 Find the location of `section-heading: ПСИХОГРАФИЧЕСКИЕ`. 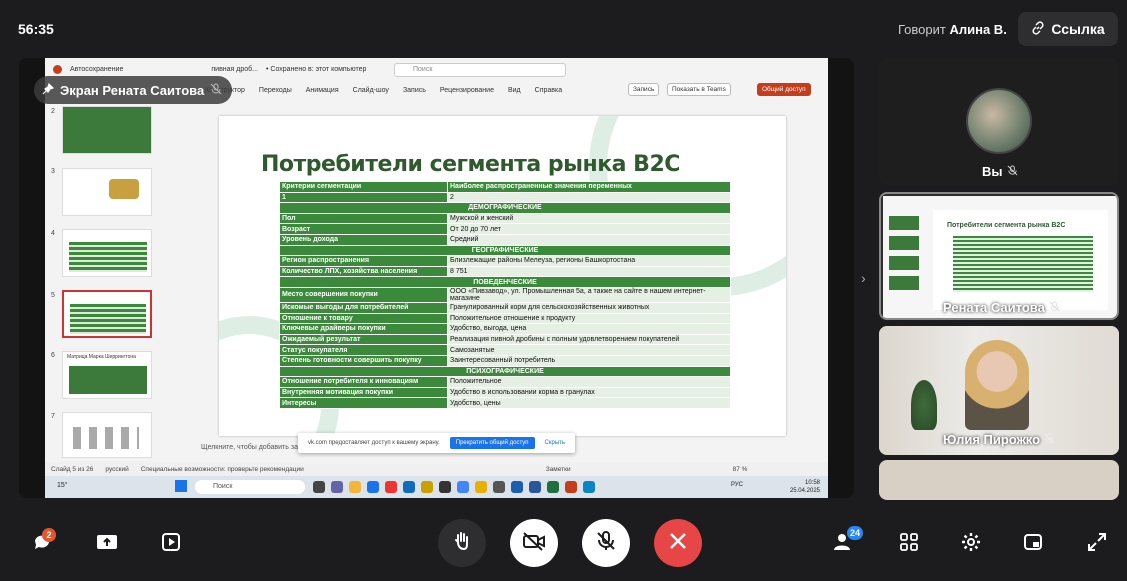

section-heading: ПСИХОГРАФИЧЕСКИЕ is located at coordinates (505, 371).